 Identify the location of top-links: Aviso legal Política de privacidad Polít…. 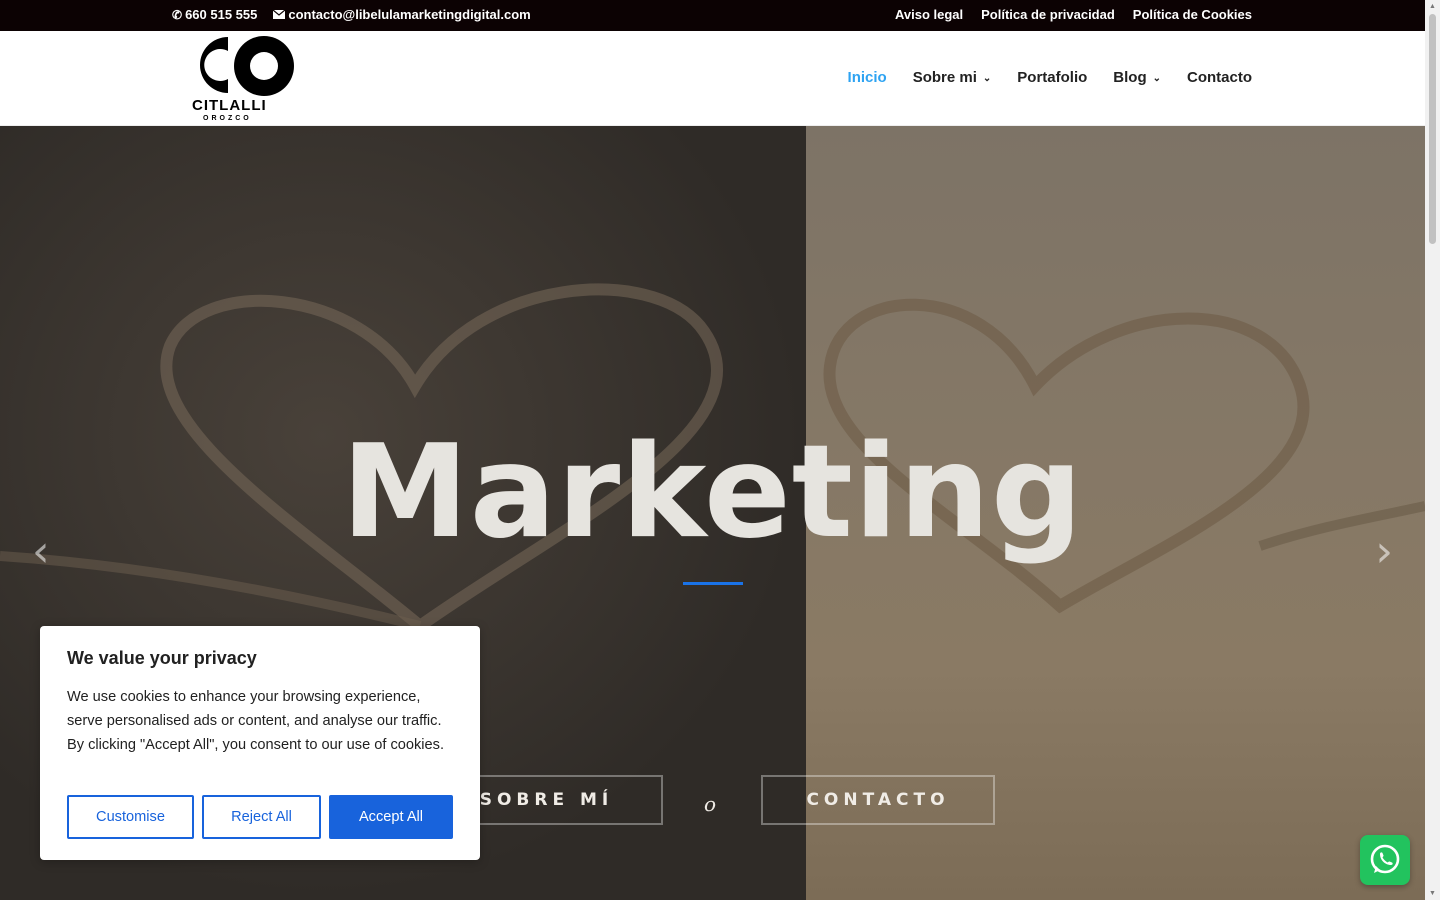
(1073, 14).